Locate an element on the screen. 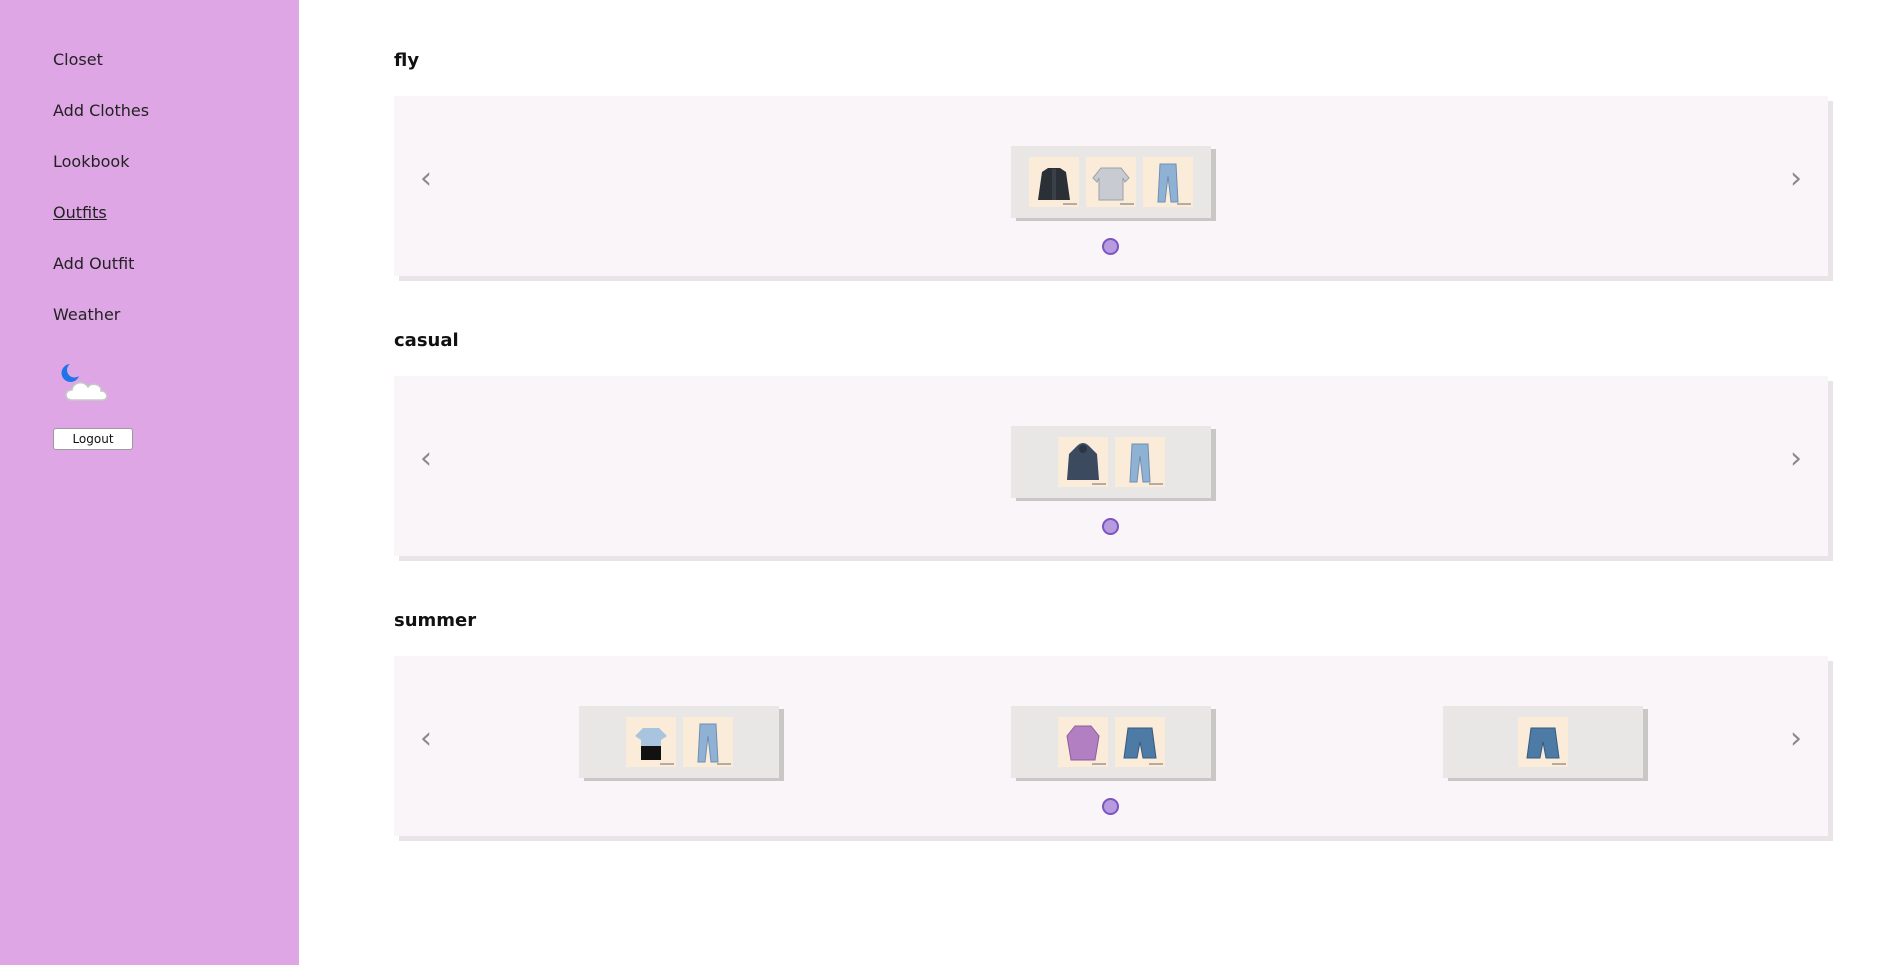  hoodie-icon is located at coordinates (1082, 461).